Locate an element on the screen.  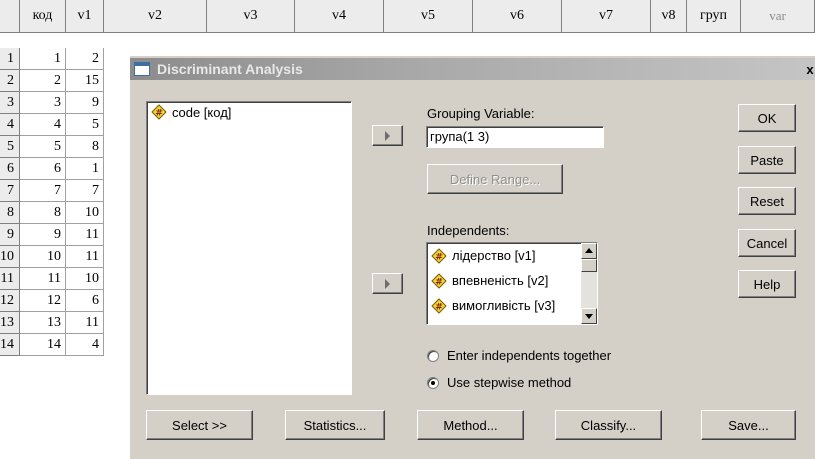
table-cell: 12 is located at coordinates (43, 301).